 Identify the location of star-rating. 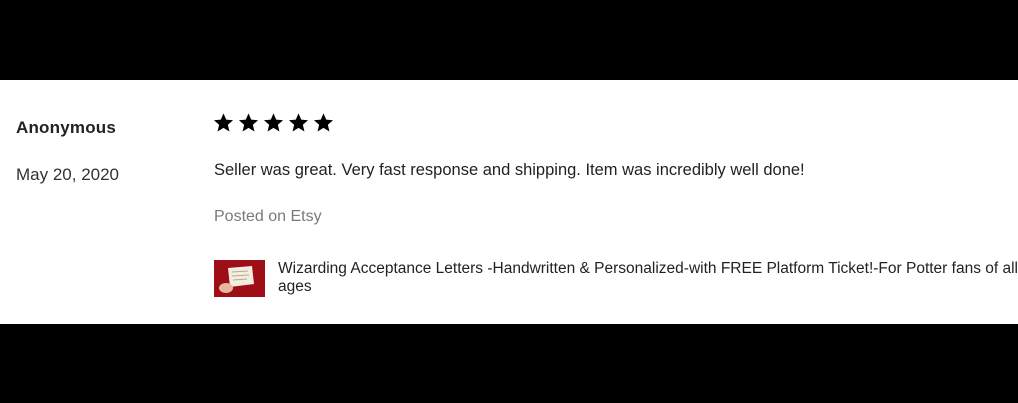
(273, 122).